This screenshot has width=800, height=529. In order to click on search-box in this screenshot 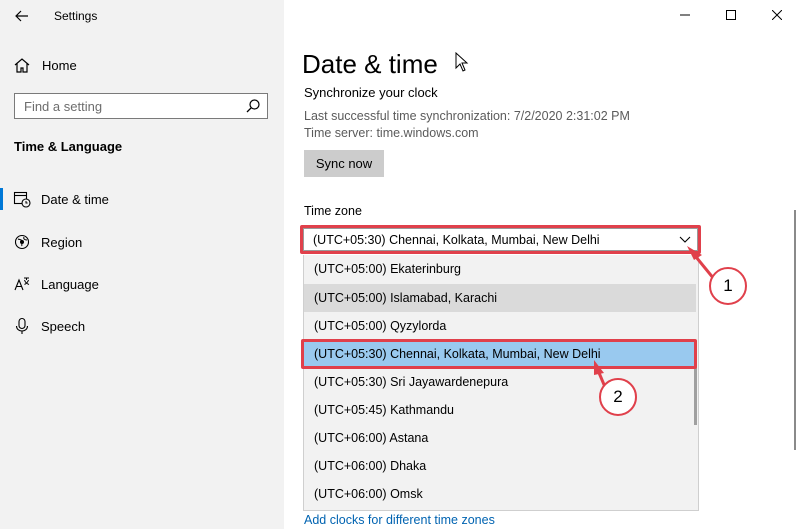, I will do `click(141, 106)`.